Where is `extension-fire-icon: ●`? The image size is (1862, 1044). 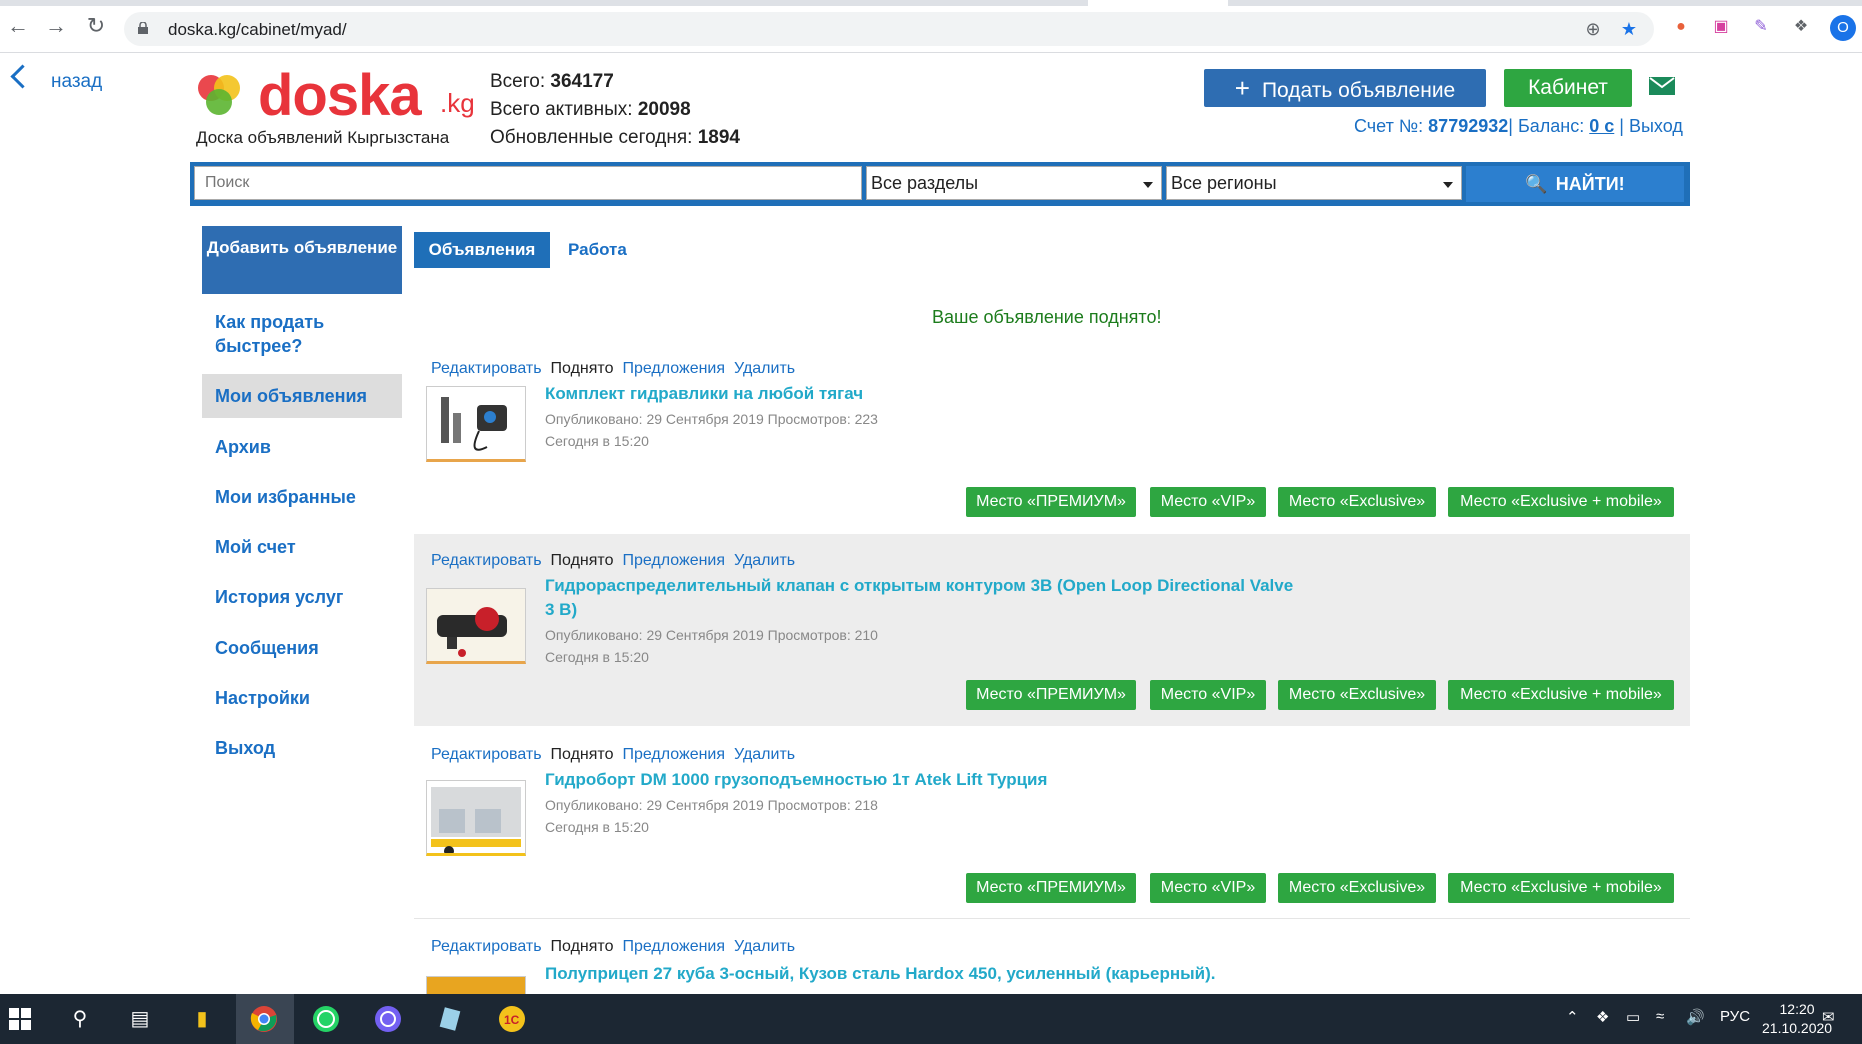
extension-fire-icon: ● is located at coordinates (1681, 27).